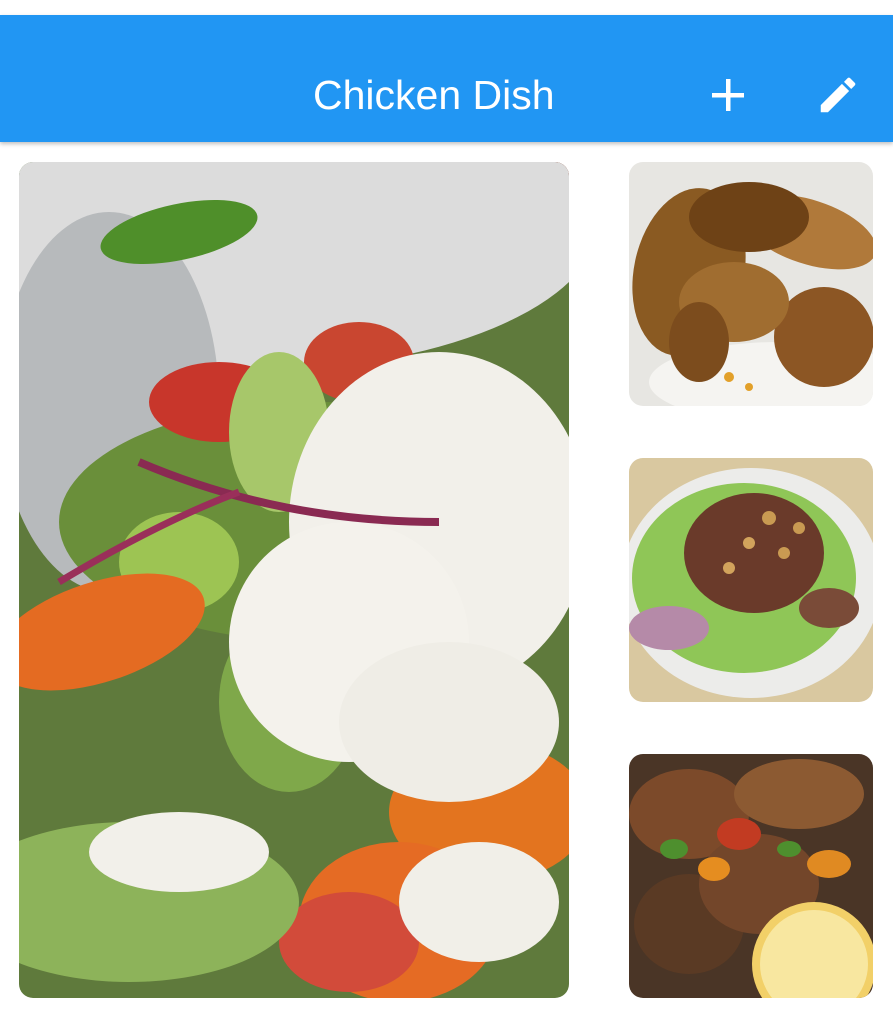 The image size is (893, 1024). I want to click on page-title: Chicken Dish, so click(434, 95).